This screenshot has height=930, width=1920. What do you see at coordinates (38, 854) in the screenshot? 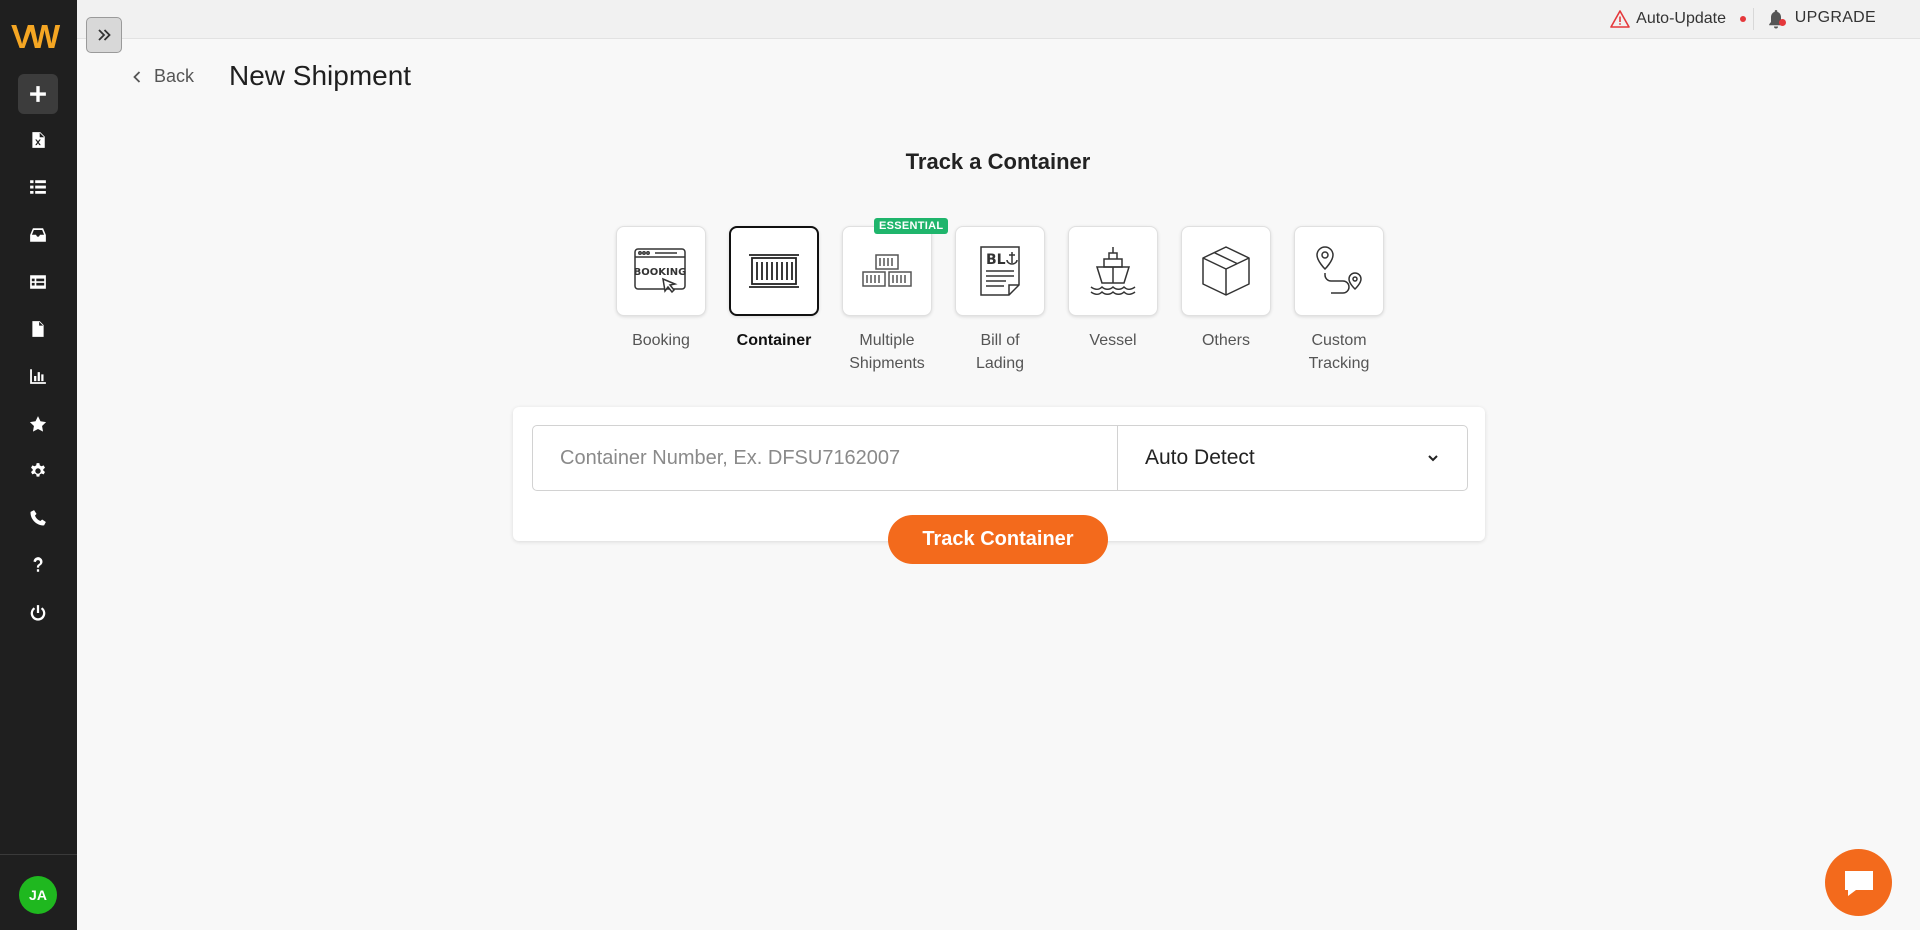
I see `sidebar-divider` at bounding box center [38, 854].